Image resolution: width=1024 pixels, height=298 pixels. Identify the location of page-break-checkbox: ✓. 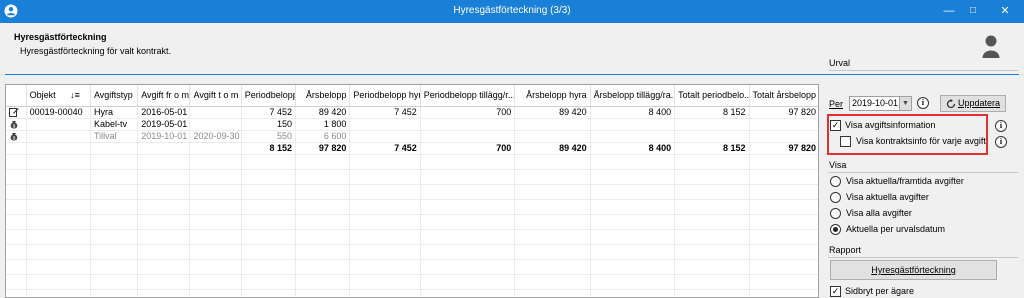
(835, 291).